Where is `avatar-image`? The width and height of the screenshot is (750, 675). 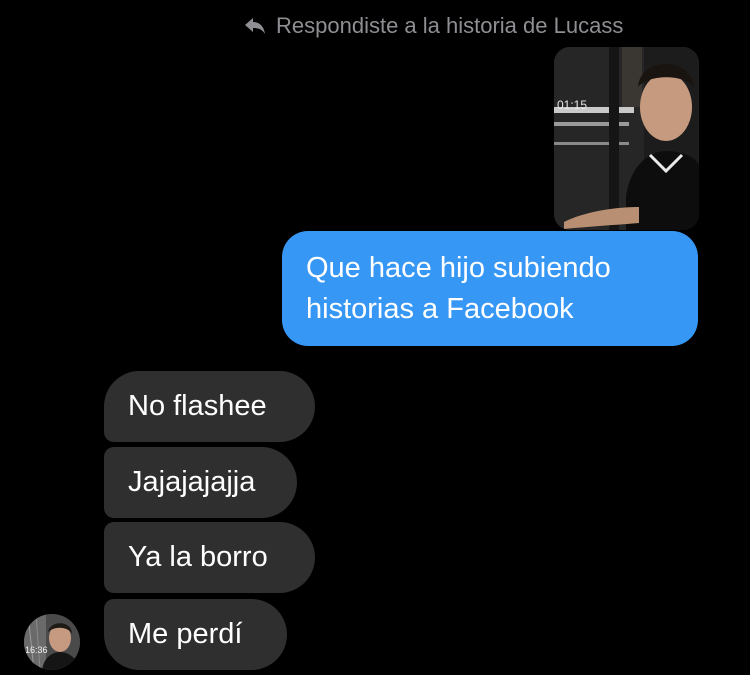 avatar-image is located at coordinates (52, 642).